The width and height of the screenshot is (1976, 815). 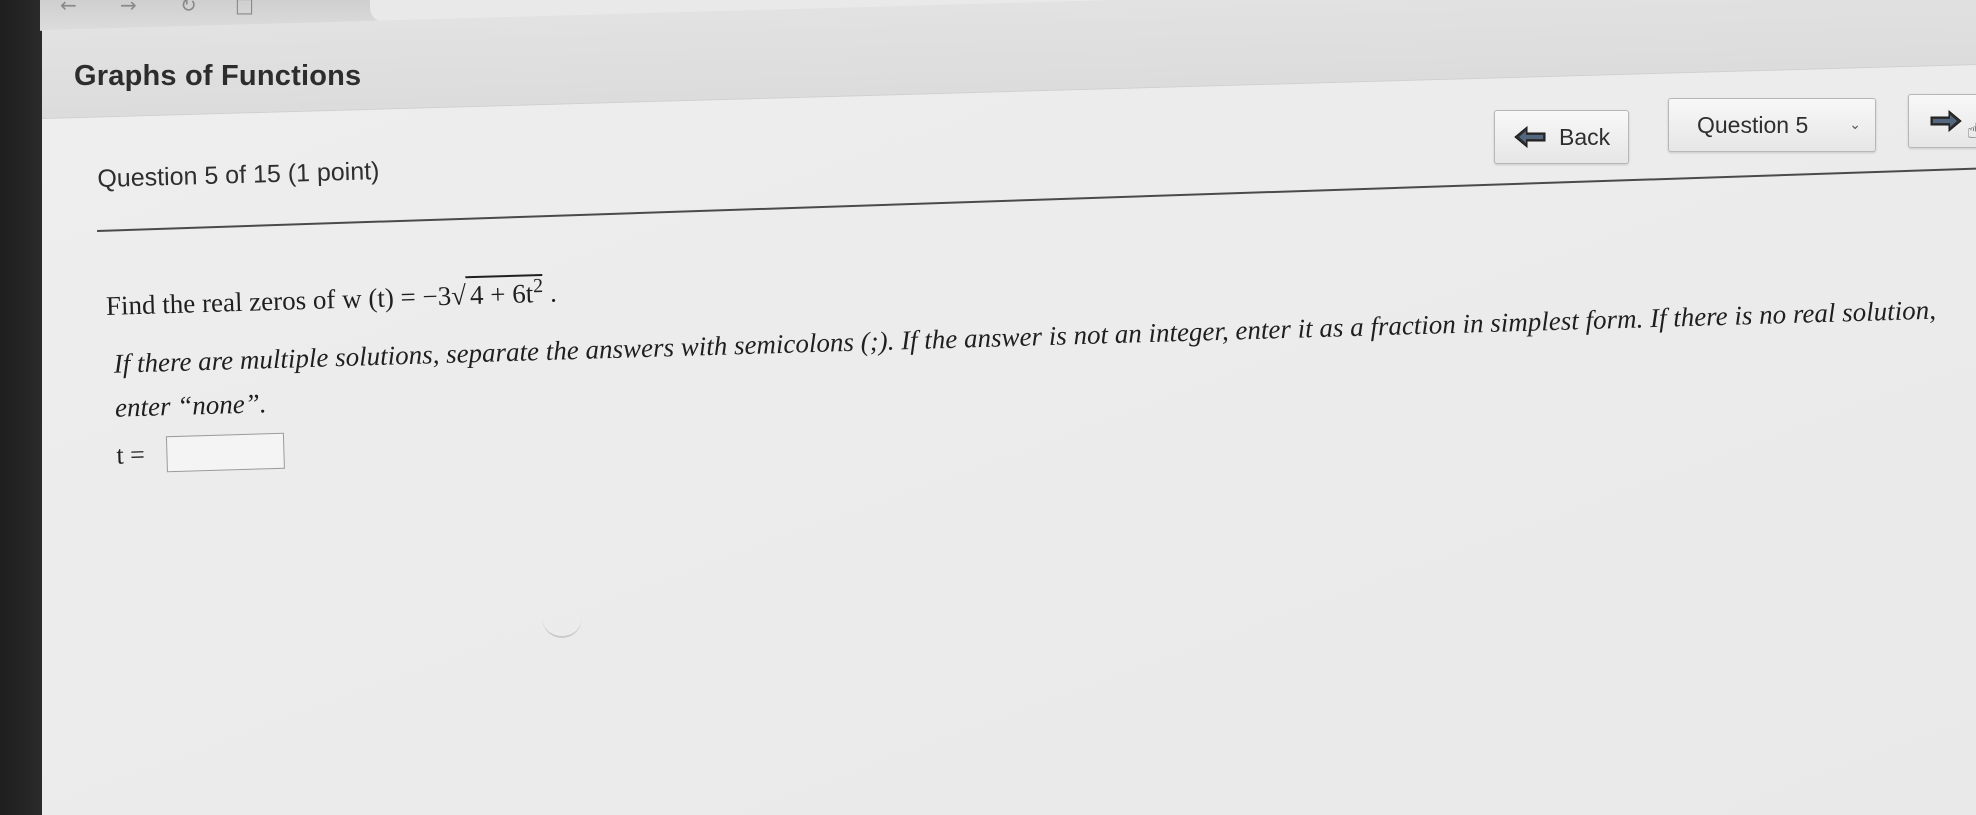 What do you see at coordinates (538, 286) in the screenshot?
I see `exponent: 2` at bounding box center [538, 286].